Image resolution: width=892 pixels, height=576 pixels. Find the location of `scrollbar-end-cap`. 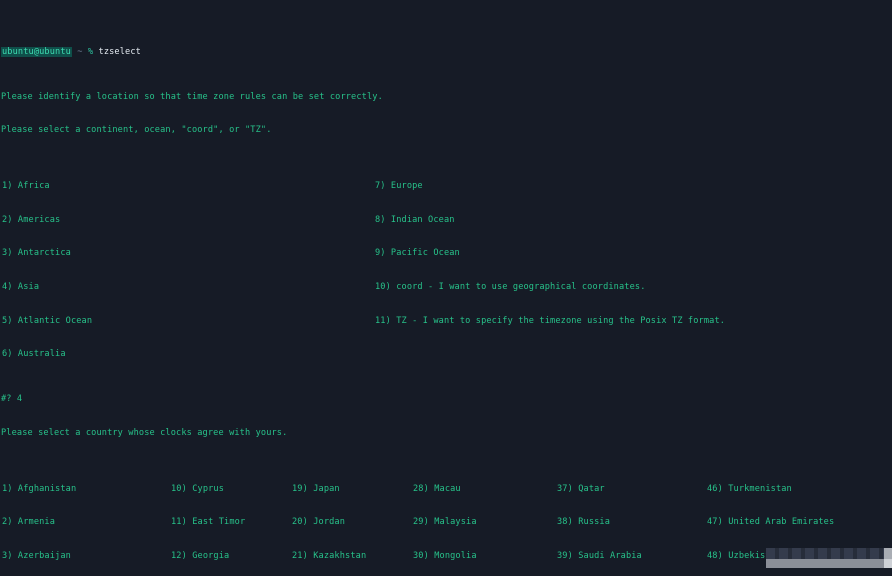

scrollbar-end-cap is located at coordinates (888, 553).